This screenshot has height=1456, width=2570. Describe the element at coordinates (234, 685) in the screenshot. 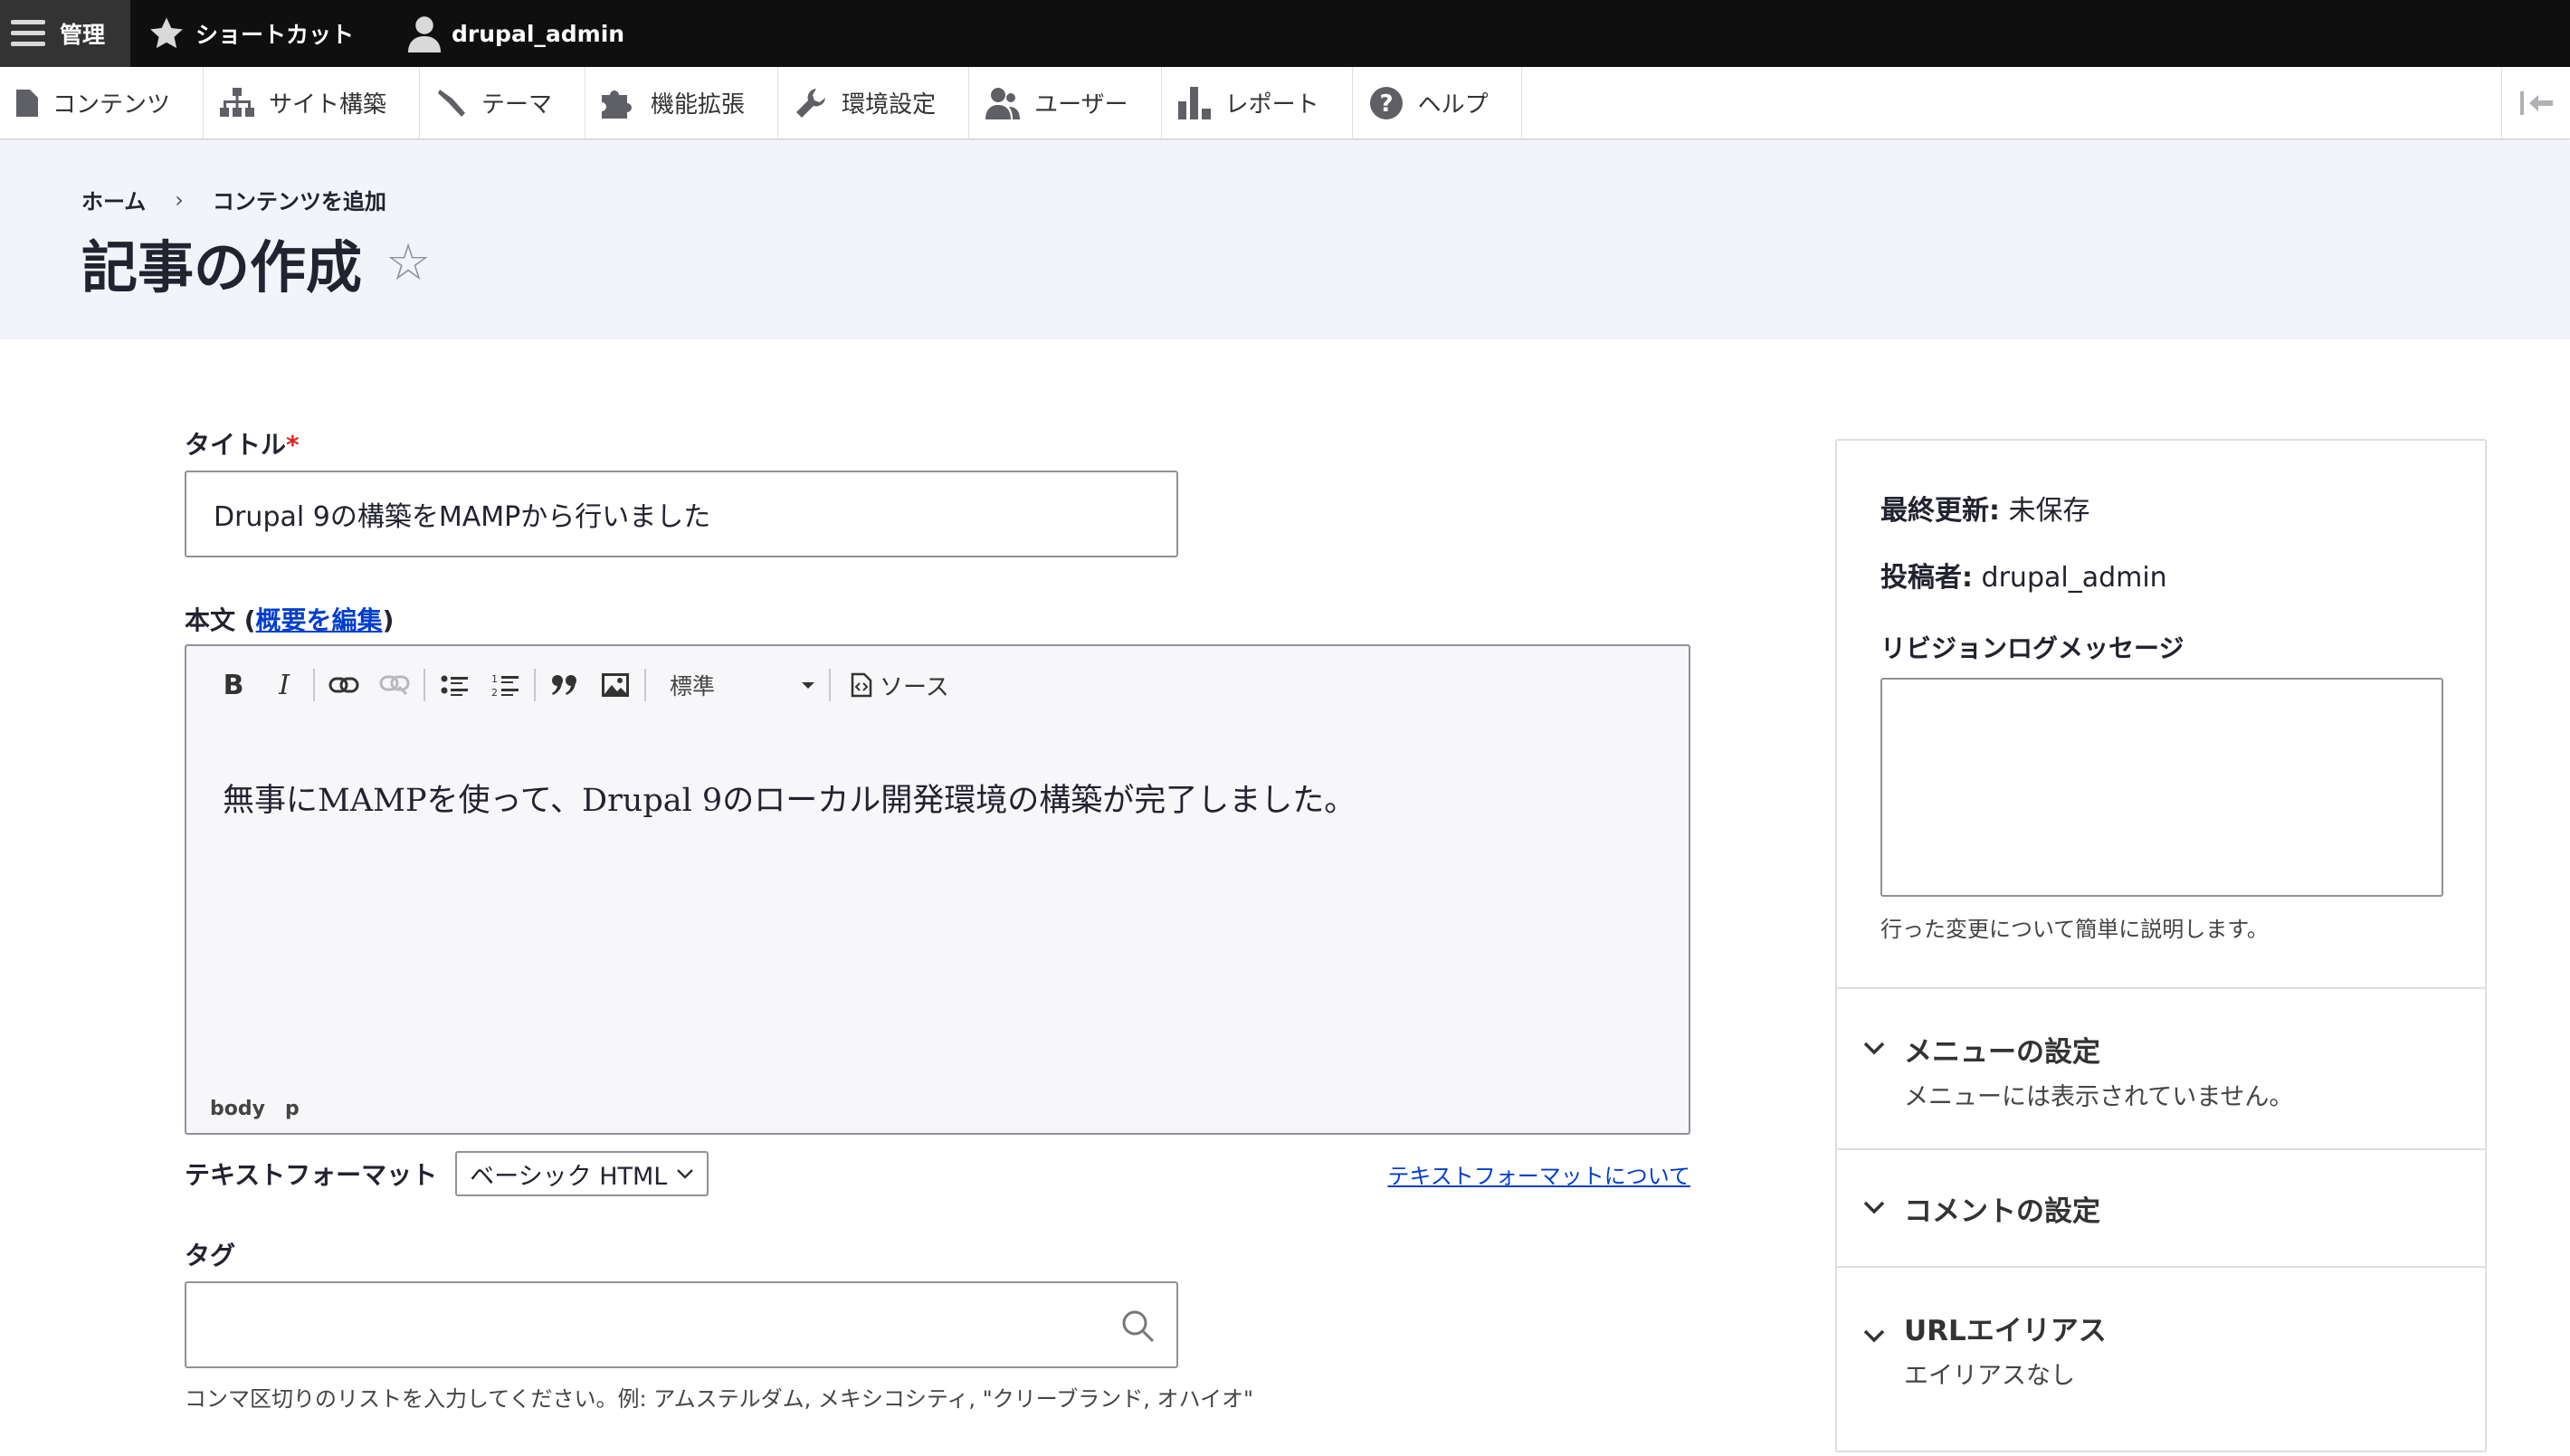

I see `bold-button: B` at that location.